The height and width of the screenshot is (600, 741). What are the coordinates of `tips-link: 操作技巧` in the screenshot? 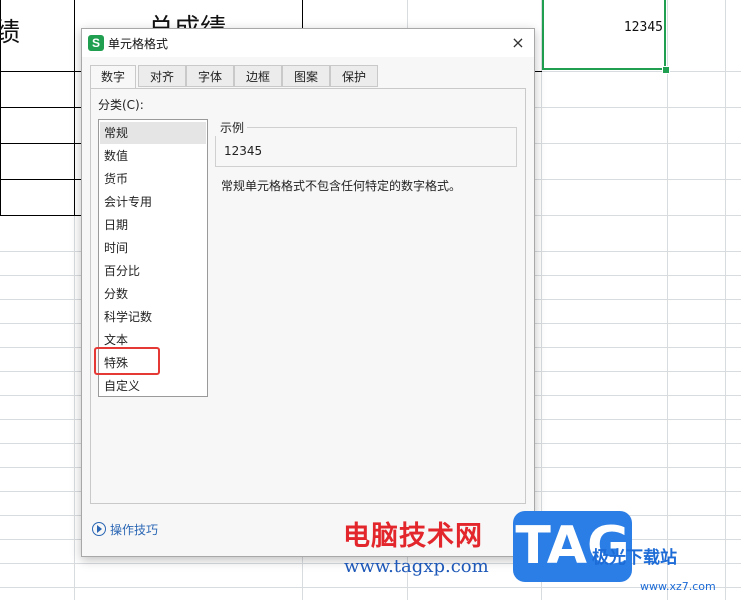 It's located at (125, 529).